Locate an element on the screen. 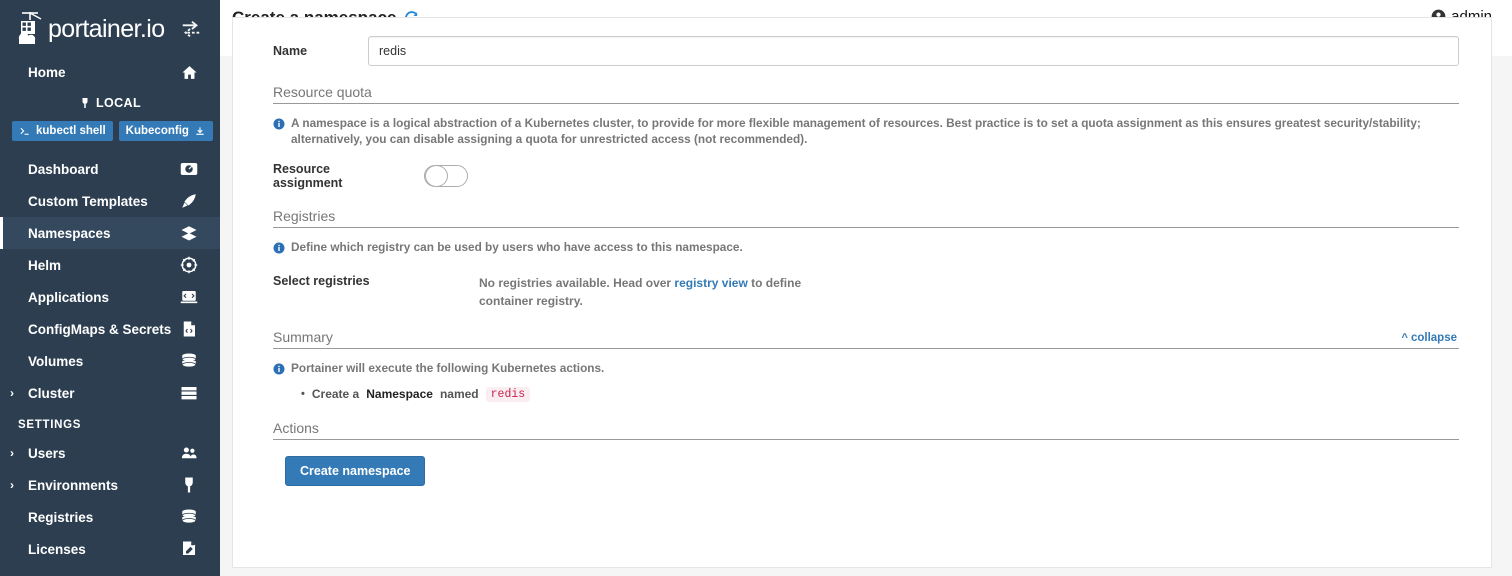  environment-indicator: LOCAL is located at coordinates (110, 103).